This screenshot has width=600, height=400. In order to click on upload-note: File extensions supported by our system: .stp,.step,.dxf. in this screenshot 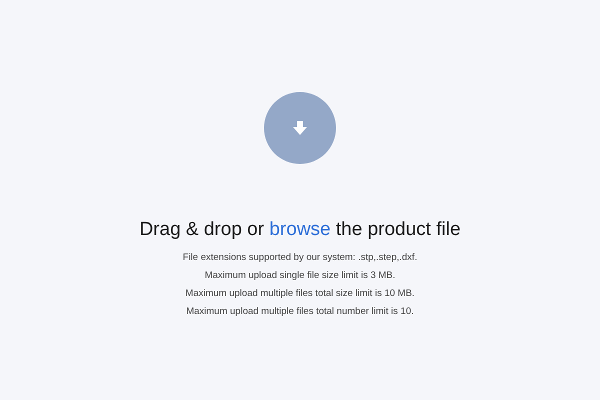, I will do `click(300, 258)`.